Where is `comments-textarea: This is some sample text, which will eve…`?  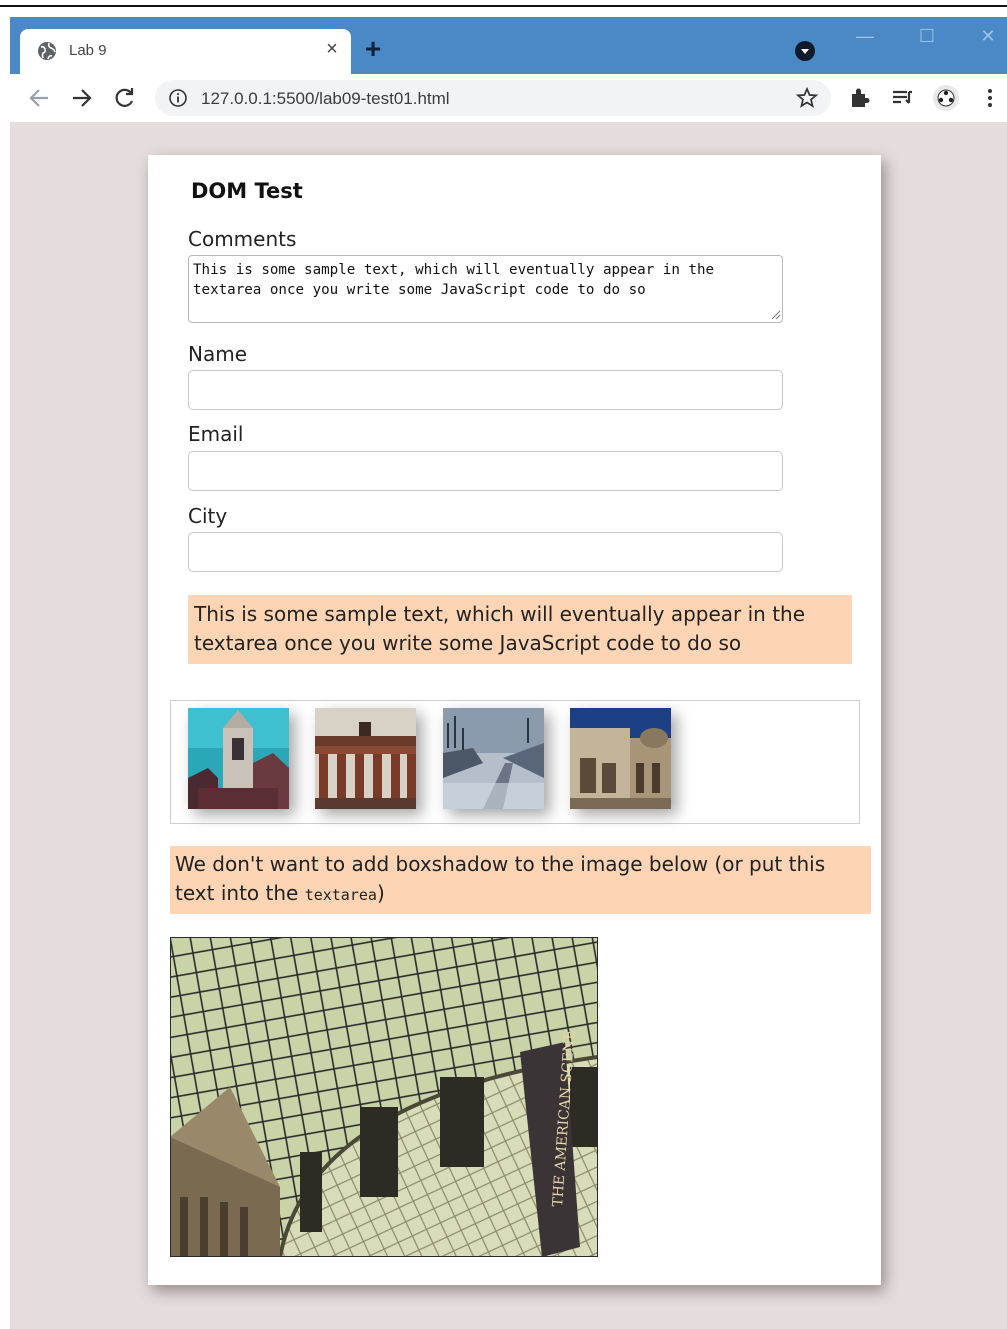
comments-textarea: This is some sample text, which will eve… is located at coordinates (485, 289).